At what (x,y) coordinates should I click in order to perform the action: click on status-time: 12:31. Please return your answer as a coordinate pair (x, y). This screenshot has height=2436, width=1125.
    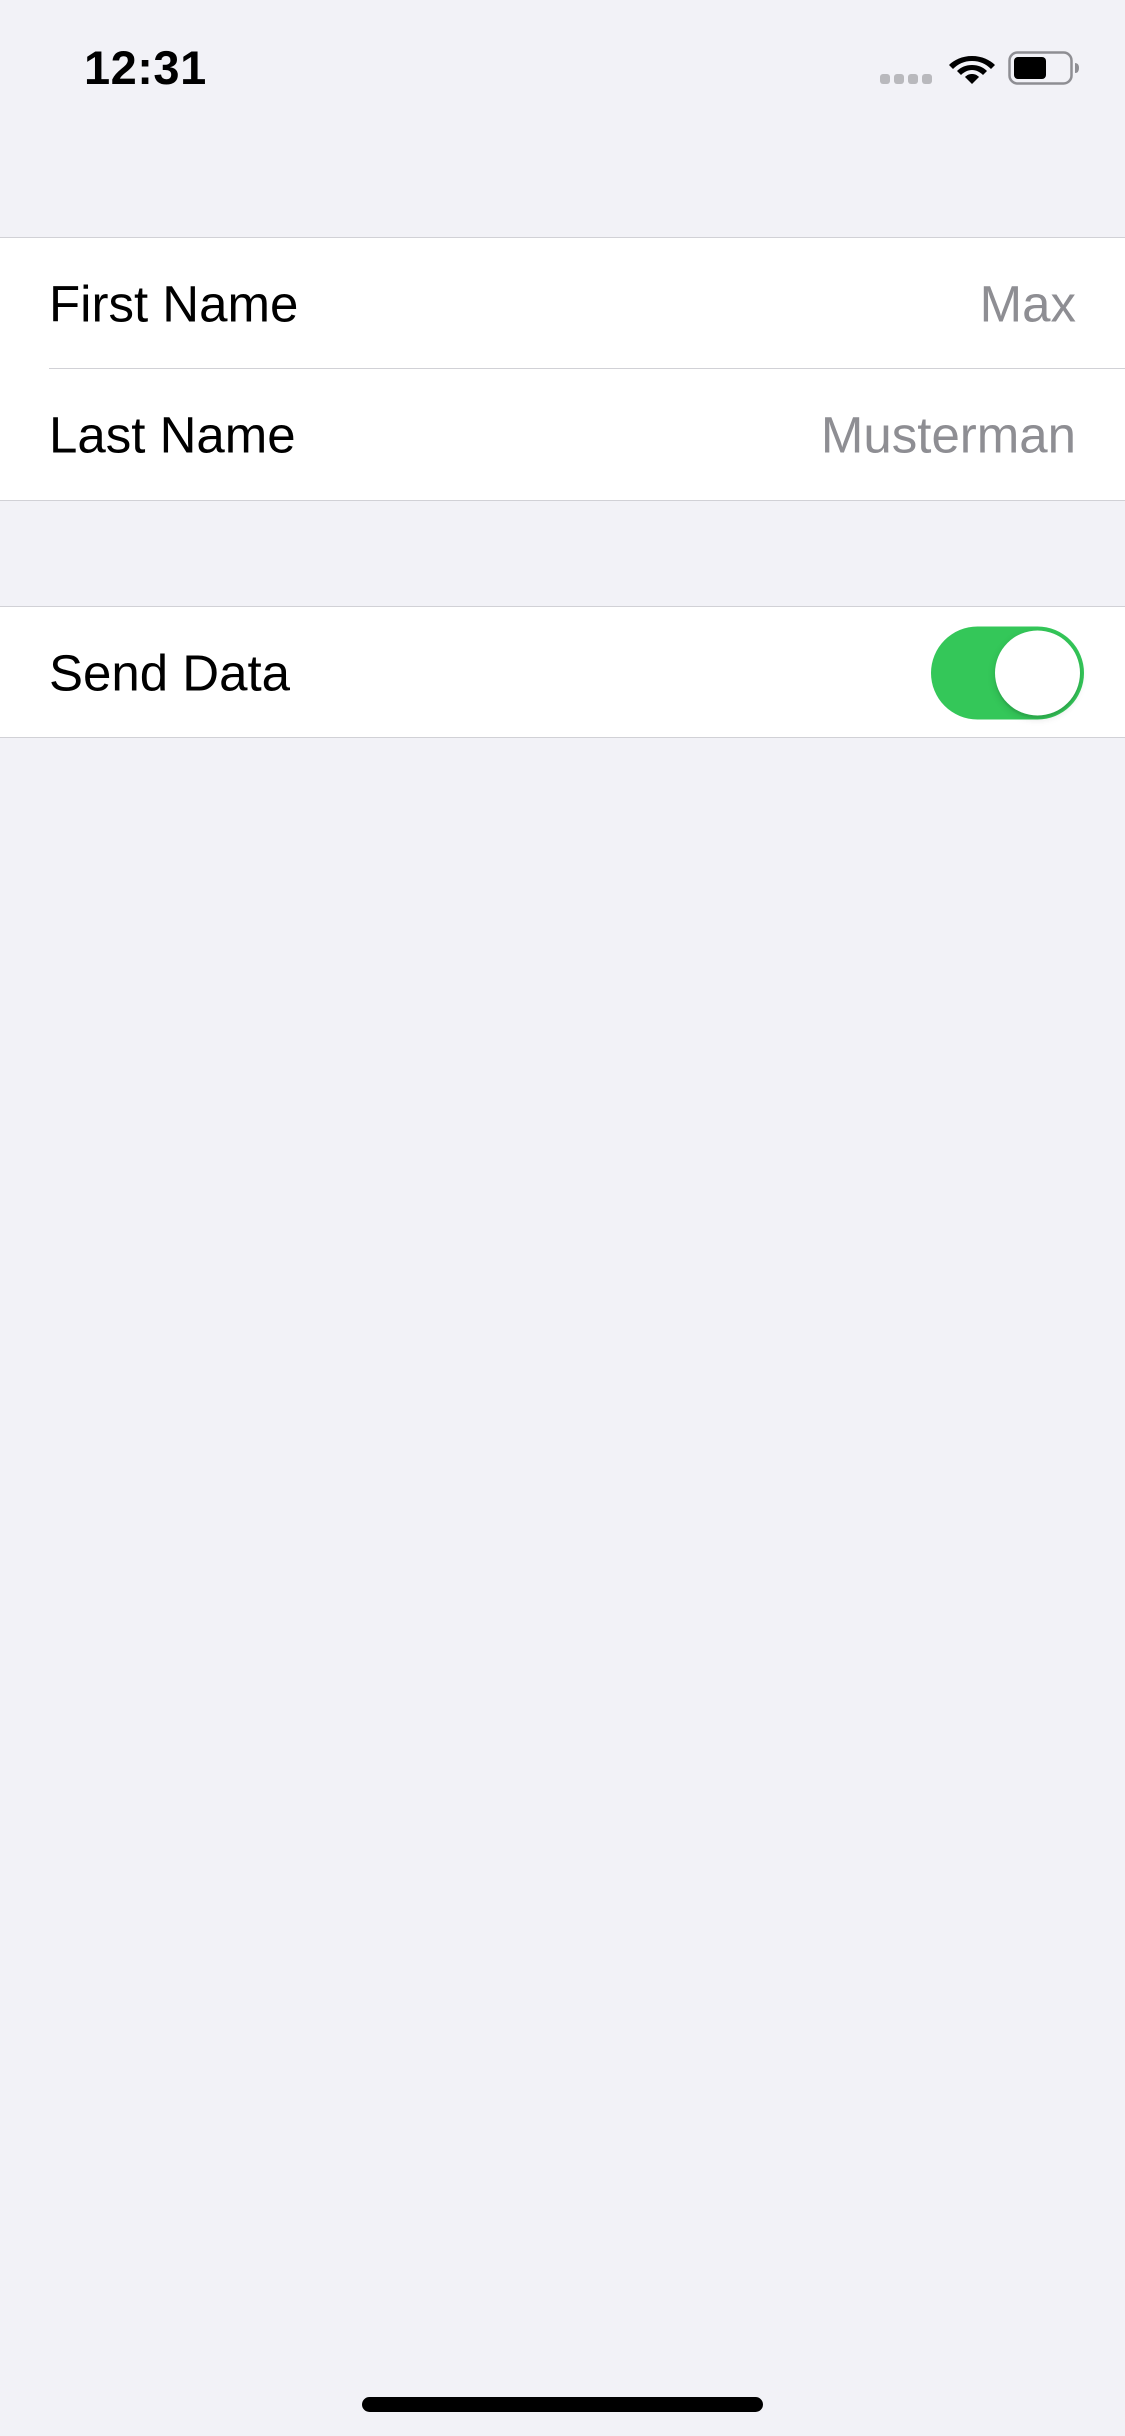
    Looking at the image, I should click on (145, 67).